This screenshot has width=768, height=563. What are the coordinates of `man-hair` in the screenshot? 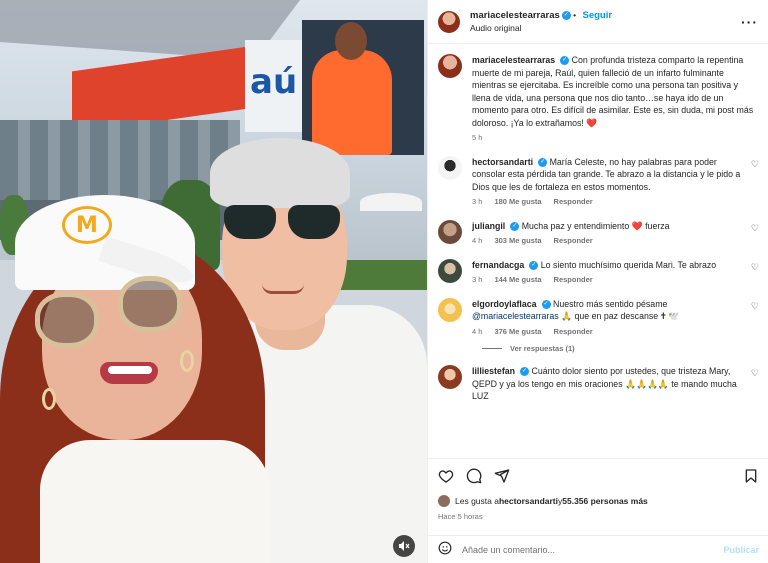 It's located at (280, 173).